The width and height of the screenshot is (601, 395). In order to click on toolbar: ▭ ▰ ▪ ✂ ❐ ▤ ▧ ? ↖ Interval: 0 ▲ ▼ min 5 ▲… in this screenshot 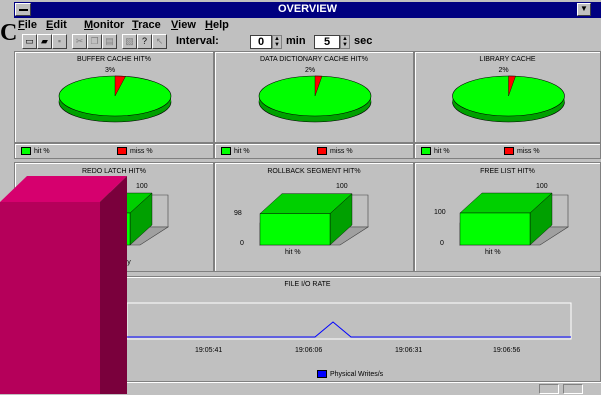, I will do `click(307, 42)`.